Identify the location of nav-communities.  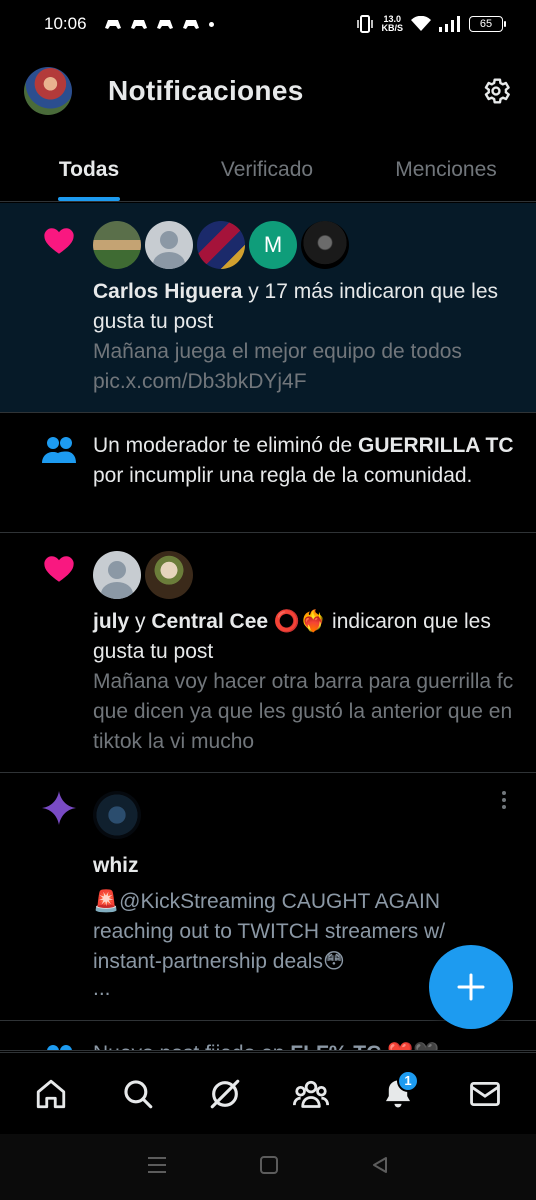
(311, 1094).